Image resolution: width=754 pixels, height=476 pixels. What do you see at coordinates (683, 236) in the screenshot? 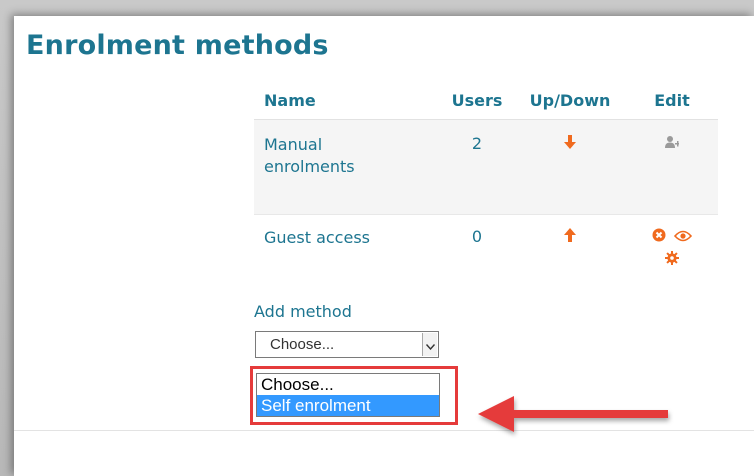
I see `show-hide-eye-icon` at bounding box center [683, 236].